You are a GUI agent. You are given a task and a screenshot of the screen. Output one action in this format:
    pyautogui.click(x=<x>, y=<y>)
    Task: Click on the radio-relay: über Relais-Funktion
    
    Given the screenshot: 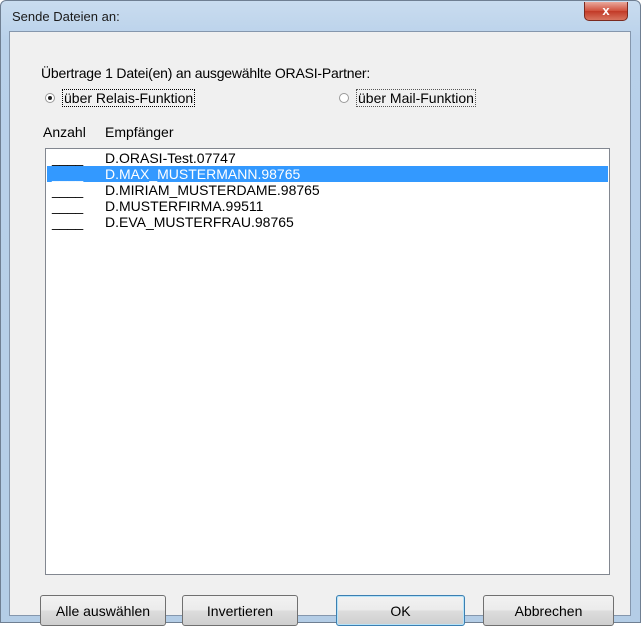 What is the action you would take?
    pyautogui.click(x=120, y=98)
    